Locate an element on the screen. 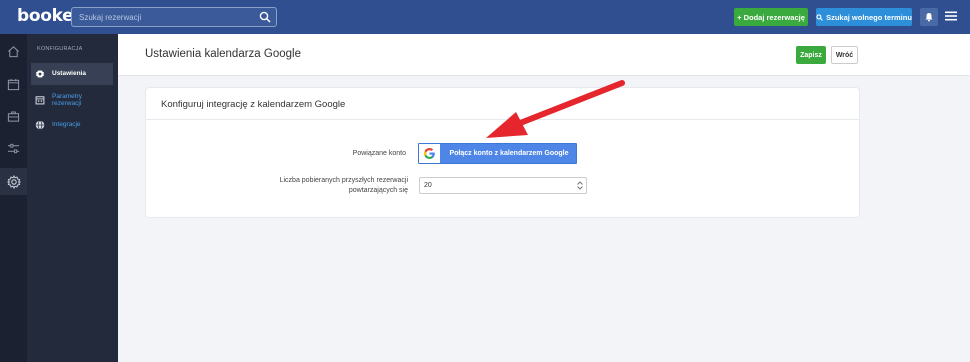 This screenshot has height=362, width=970. rail-calendar is located at coordinates (13, 84).